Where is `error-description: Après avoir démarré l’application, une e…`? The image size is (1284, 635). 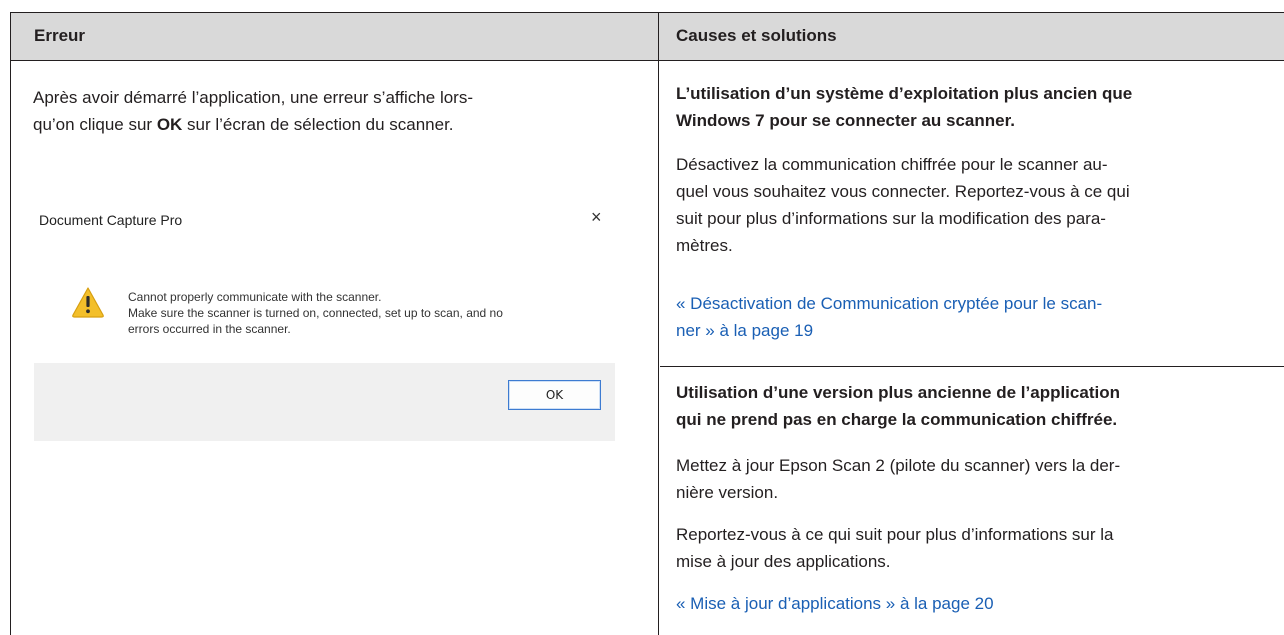 error-description: Après avoir démarré l’application, une e… is located at coordinates (253, 111).